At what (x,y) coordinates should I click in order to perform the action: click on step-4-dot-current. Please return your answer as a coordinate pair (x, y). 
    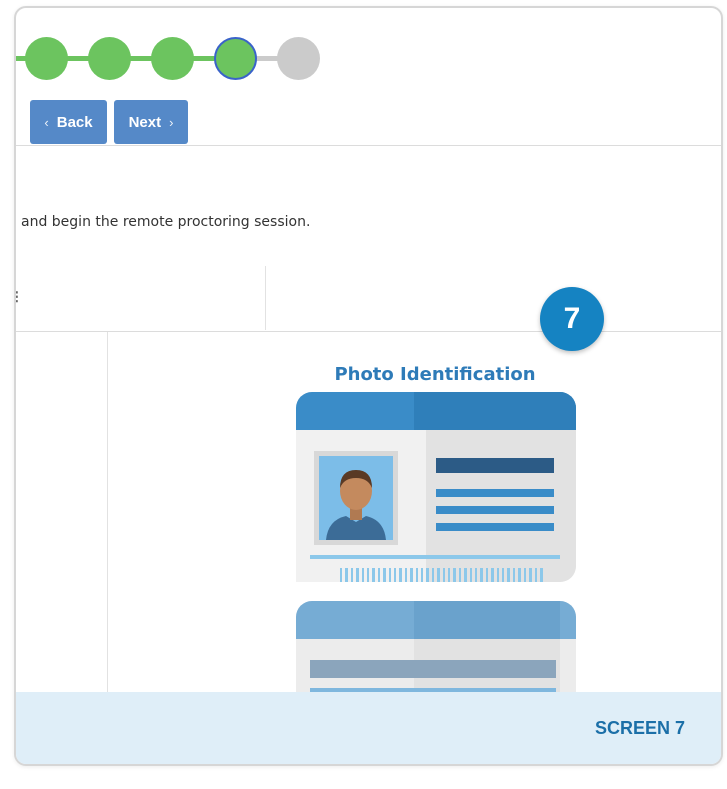
    Looking at the image, I should click on (235, 58).